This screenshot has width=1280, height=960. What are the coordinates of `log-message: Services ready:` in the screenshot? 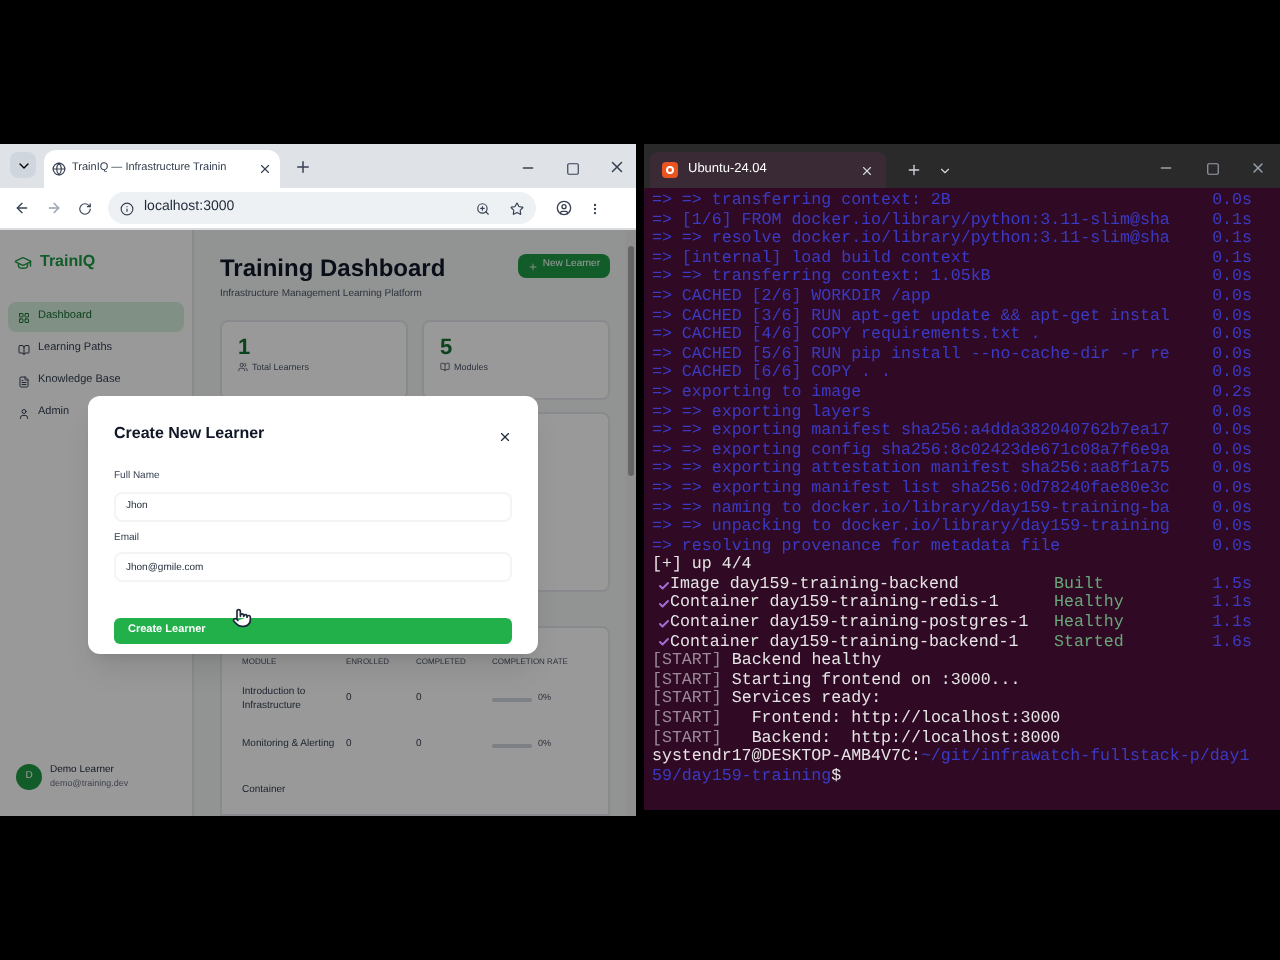 It's located at (806, 700).